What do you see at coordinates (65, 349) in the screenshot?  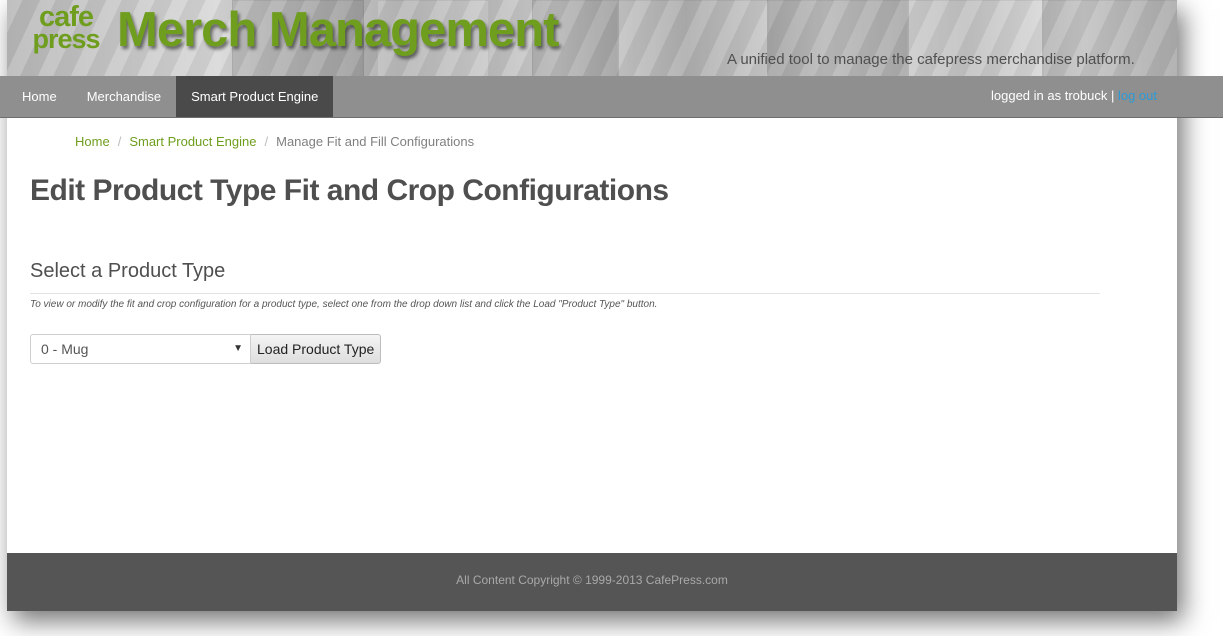 I see `product-type-selected-value: 0 - Mug` at bounding box center [65, 349].